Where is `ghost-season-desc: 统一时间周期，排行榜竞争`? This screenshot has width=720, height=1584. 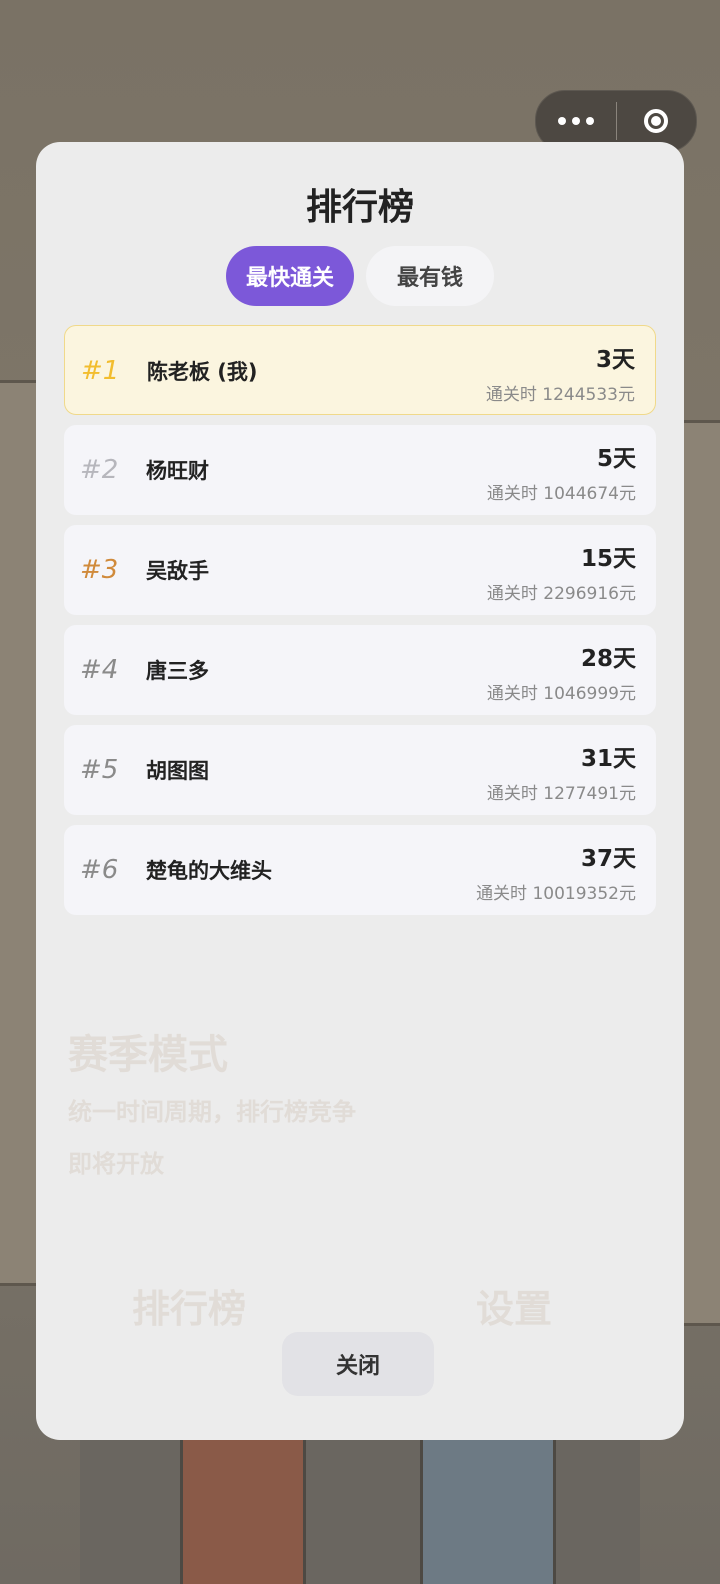
ghost-season-desc: 统一时间周期，排行榜竞争 is located at coordinates (212, 1112).